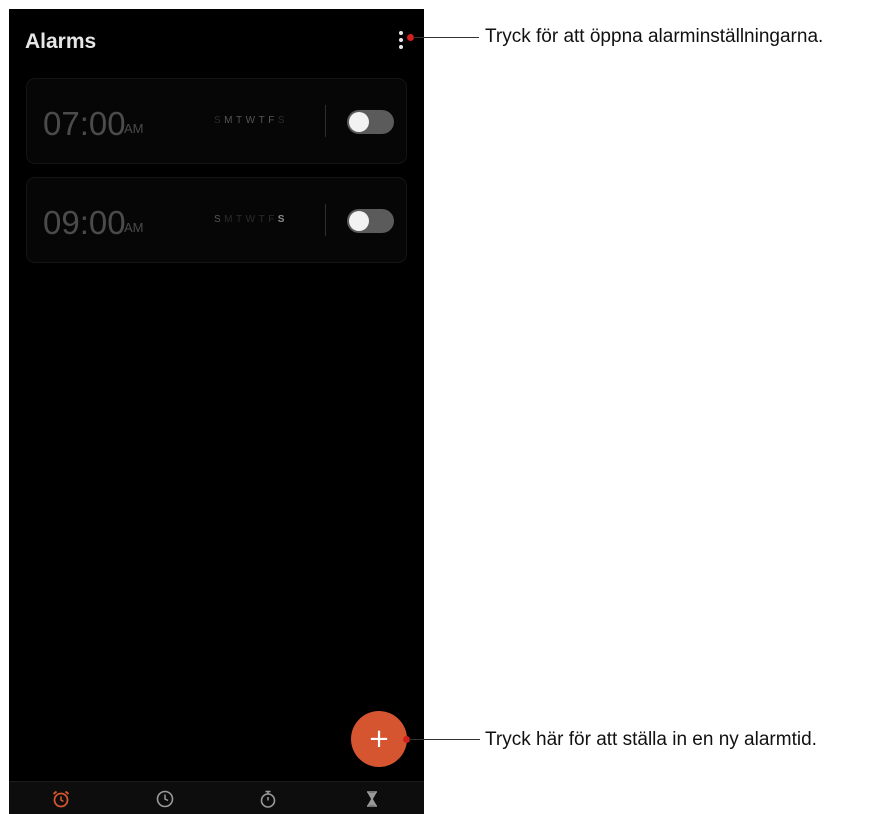  What do you see at coordinates (84, 123) in the screenshot?
I see `alarm-time: 07:00` at bounding box center [84, 123].